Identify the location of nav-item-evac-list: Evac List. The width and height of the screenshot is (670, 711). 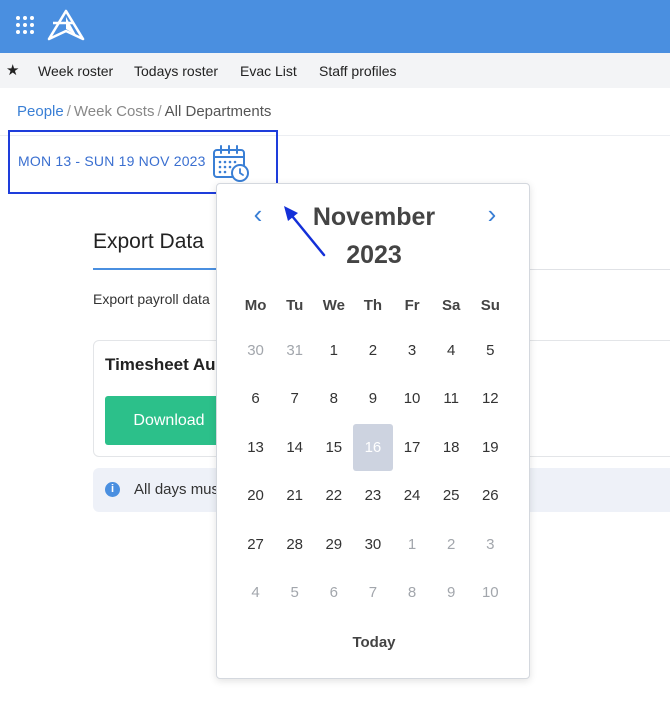
(268, 71).